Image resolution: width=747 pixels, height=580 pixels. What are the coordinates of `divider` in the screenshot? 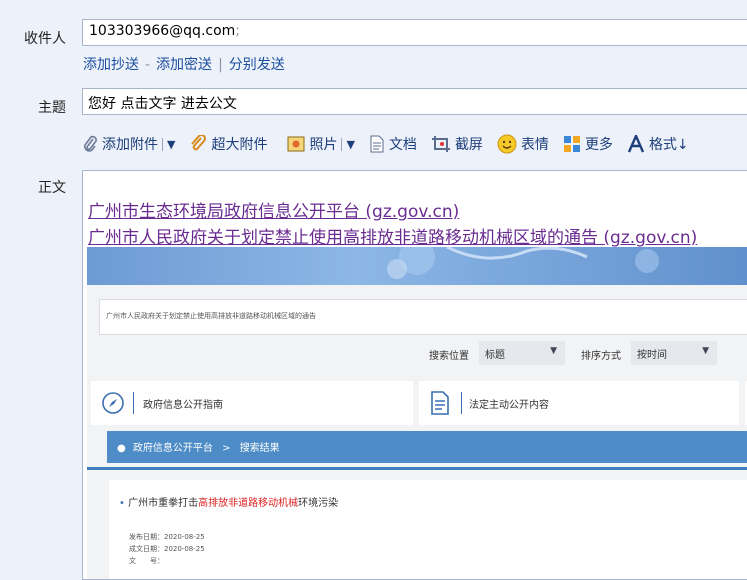 It's located at (417, 468).